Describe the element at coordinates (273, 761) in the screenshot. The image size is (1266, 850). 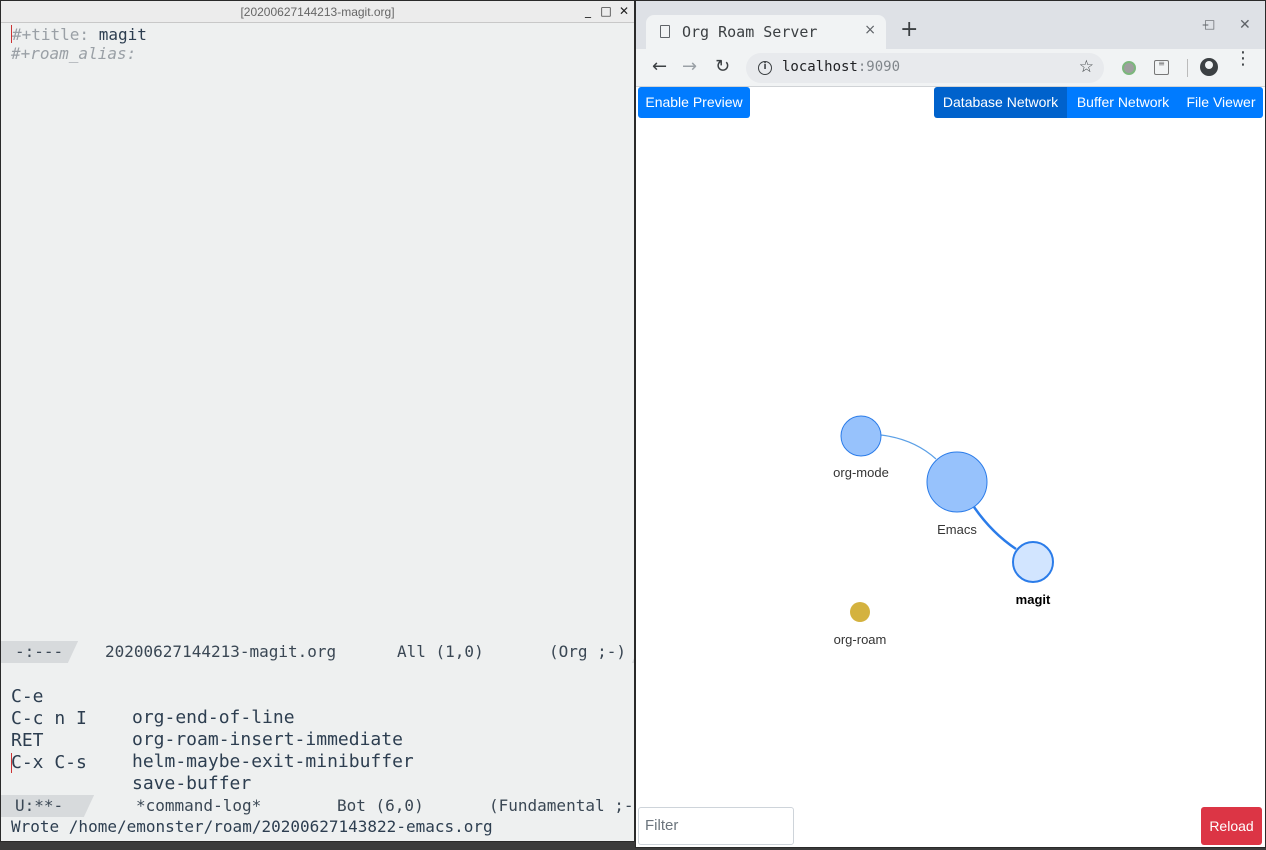
I see `command-name: helm-maybe-exit-minibuffer` at that location.